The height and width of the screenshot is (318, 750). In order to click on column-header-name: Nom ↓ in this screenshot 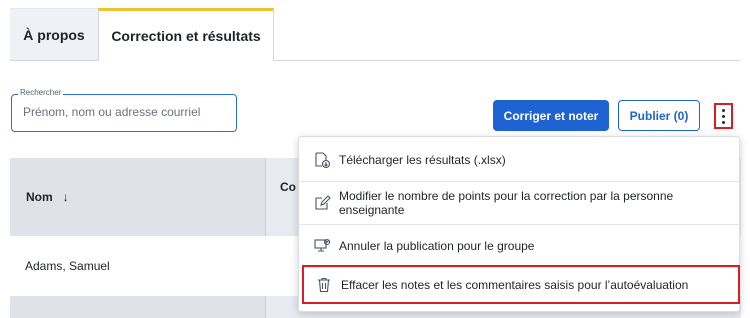, I will do `click(47, 197)`.